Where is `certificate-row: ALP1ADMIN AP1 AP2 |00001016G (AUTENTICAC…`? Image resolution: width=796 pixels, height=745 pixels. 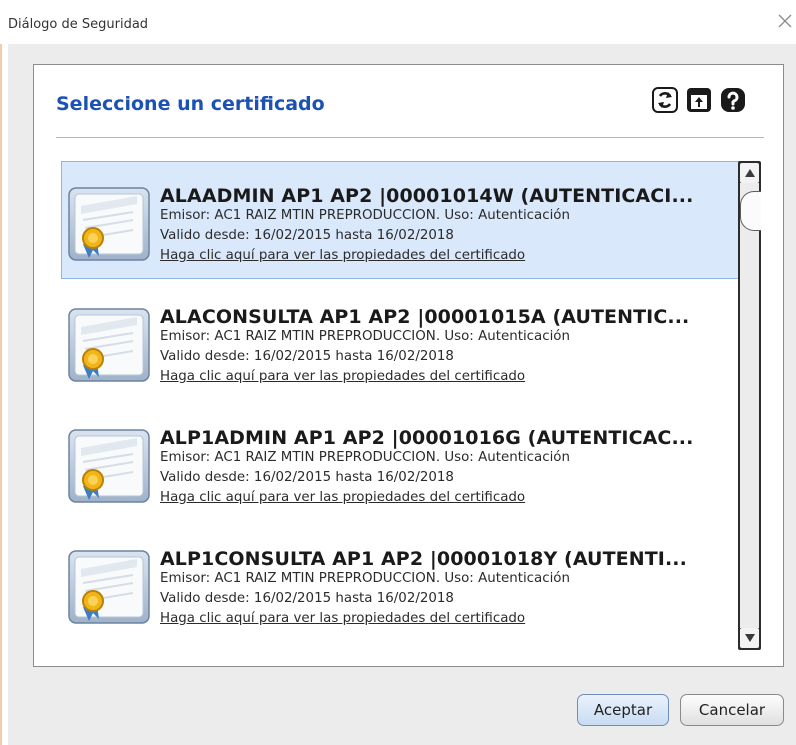
certificate-row: ALP1ADMIN AP1 AP2 |00001016G (AUTENTICAC… is located at coordinates (400, 462).